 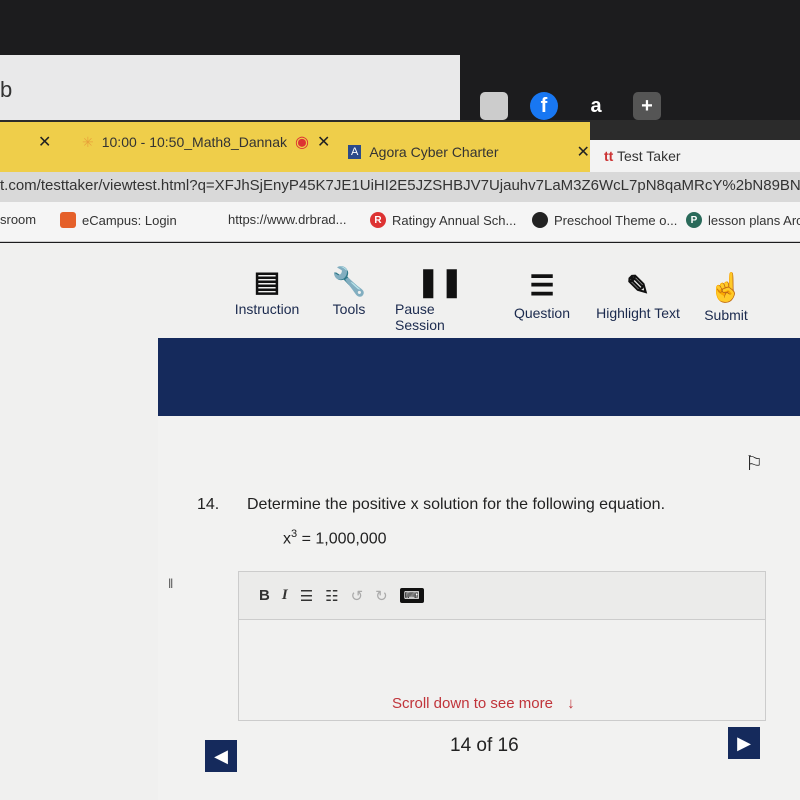 What do you see at coordinates (502, 596) in the screenshot?
I see `editor-toolbar: B I ☰ ☷ ↺ ↻ ⌨` at bounding box center [502, 596].